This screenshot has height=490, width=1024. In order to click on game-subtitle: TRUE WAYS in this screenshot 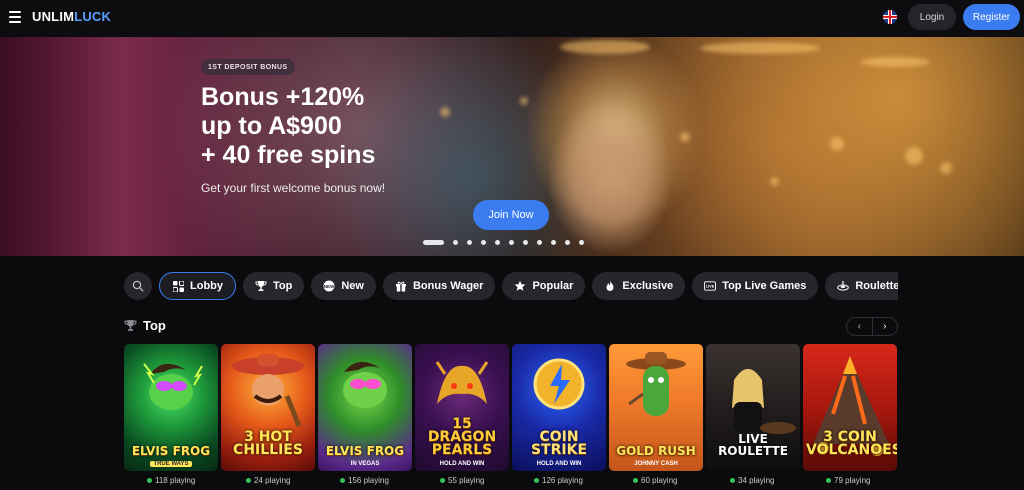, I will do `click(171, 464)`.